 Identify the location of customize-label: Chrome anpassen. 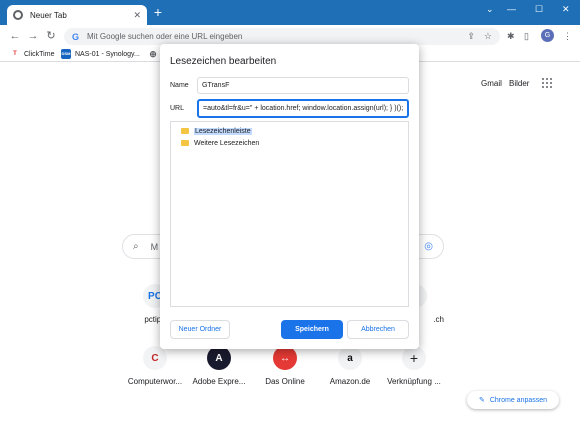
(518, 400).